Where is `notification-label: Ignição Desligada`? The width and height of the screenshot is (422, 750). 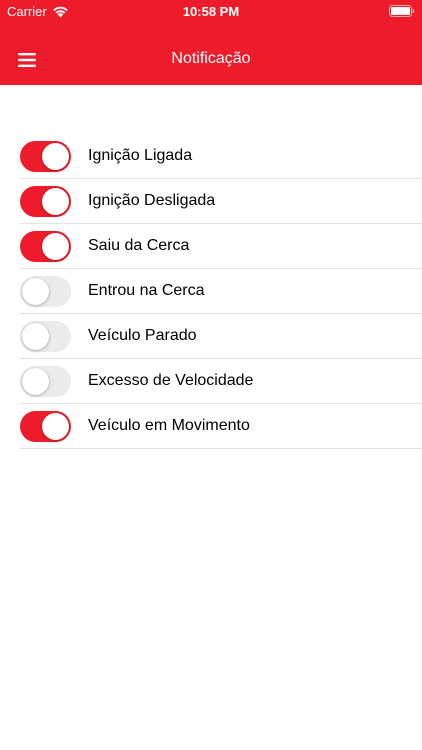
notification-label: Ignição Desligada is located at coordinates (152, 200).